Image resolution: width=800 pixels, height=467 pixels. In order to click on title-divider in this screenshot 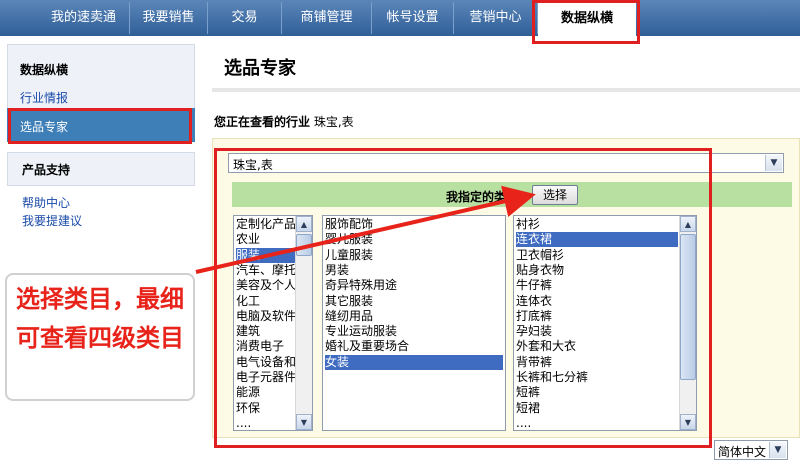, I will do `click(506, 90)`.